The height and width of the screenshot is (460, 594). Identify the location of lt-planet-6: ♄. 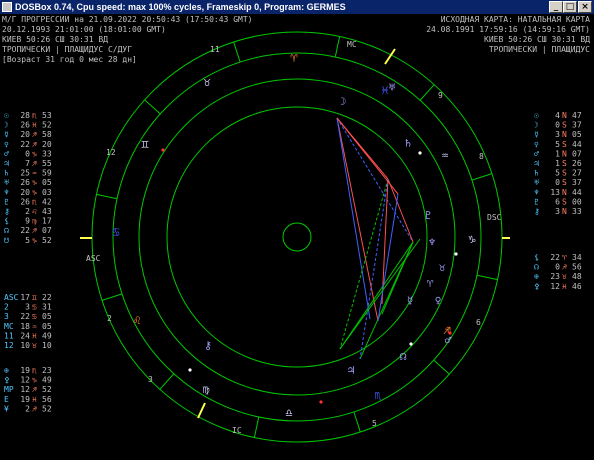
(6, 173).